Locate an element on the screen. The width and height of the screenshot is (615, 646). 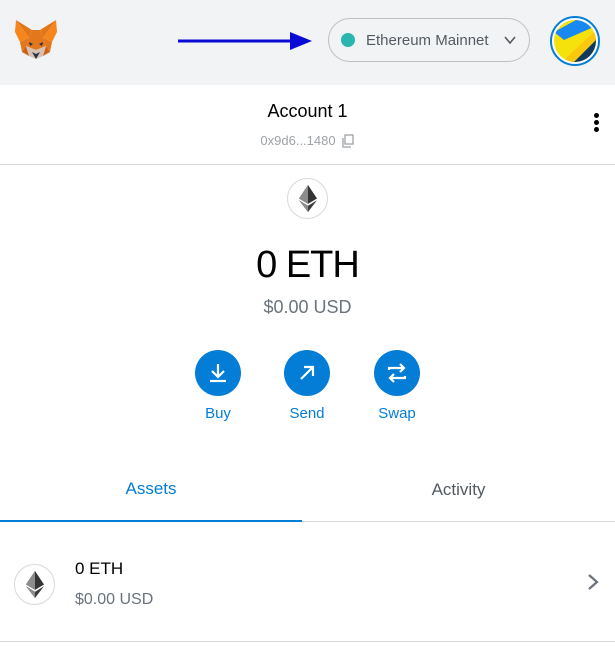
send-button: Send is located at coordinates (307, 386).